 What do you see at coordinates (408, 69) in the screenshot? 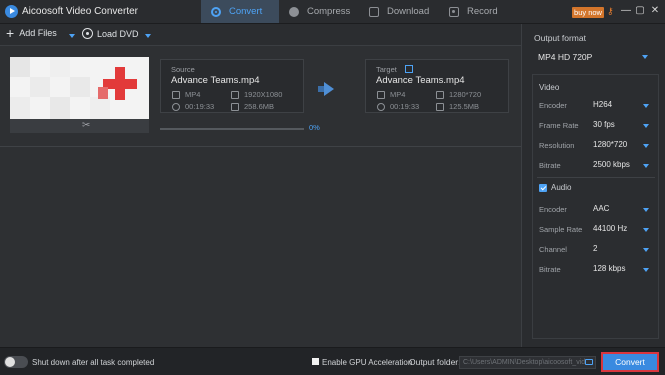
I see `edit-icon` at bounding box center [408, 69].